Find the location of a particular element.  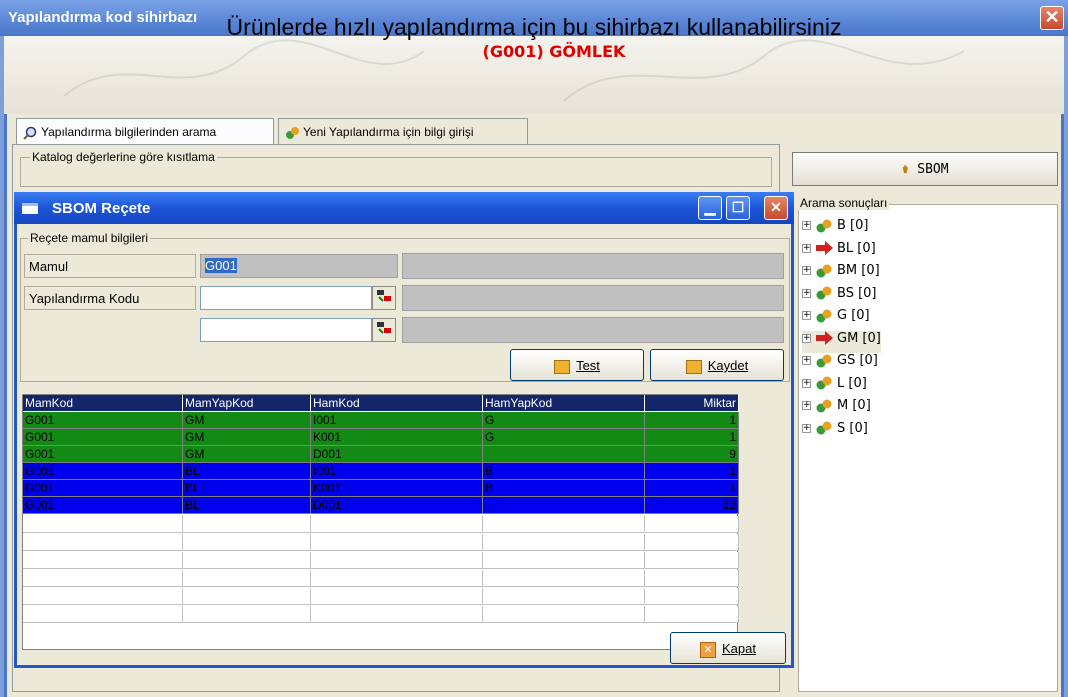

table-row: G001 GM K001 G 1 is located at coordinates (381, 437).